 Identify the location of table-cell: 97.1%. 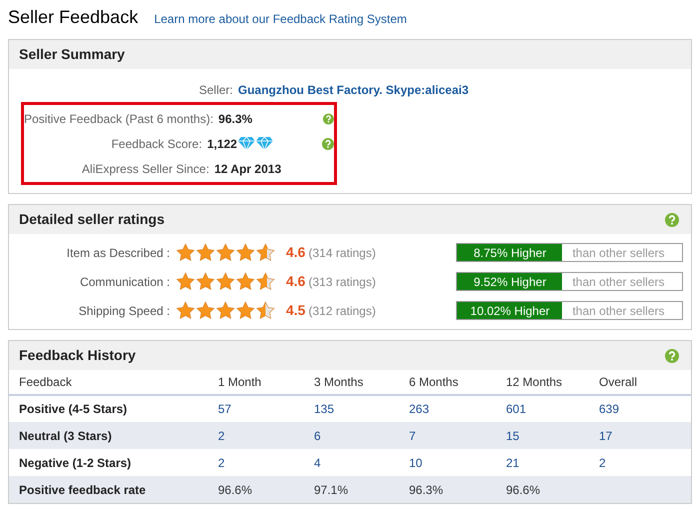
(351, 489).